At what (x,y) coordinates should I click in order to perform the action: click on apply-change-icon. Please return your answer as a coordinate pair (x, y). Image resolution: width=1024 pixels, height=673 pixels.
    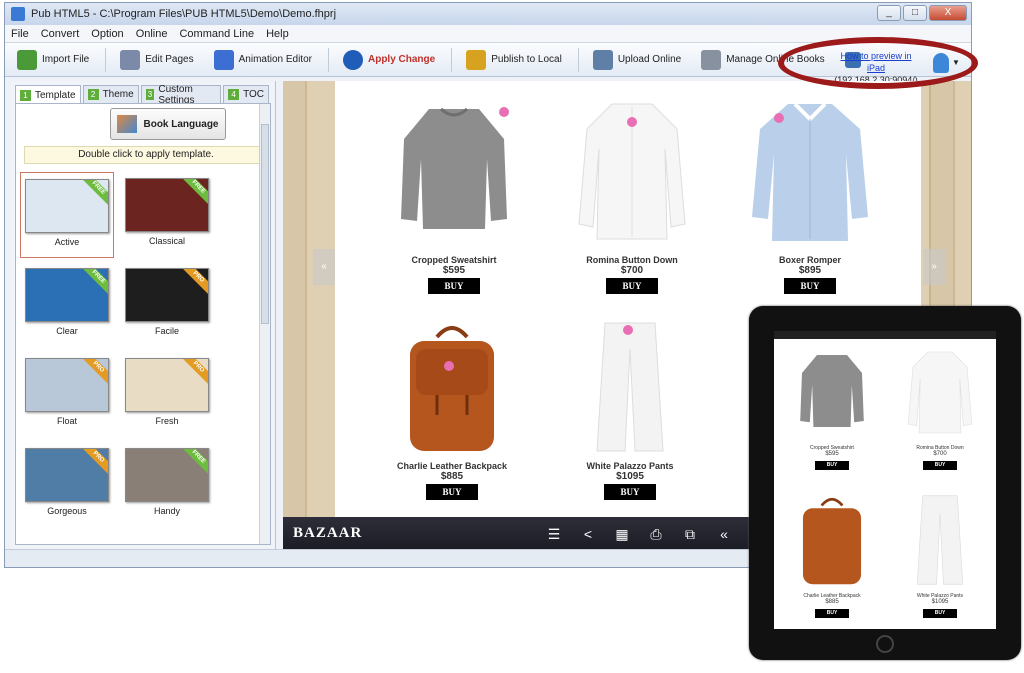
    Looking at the image, I should click on (352, 59).